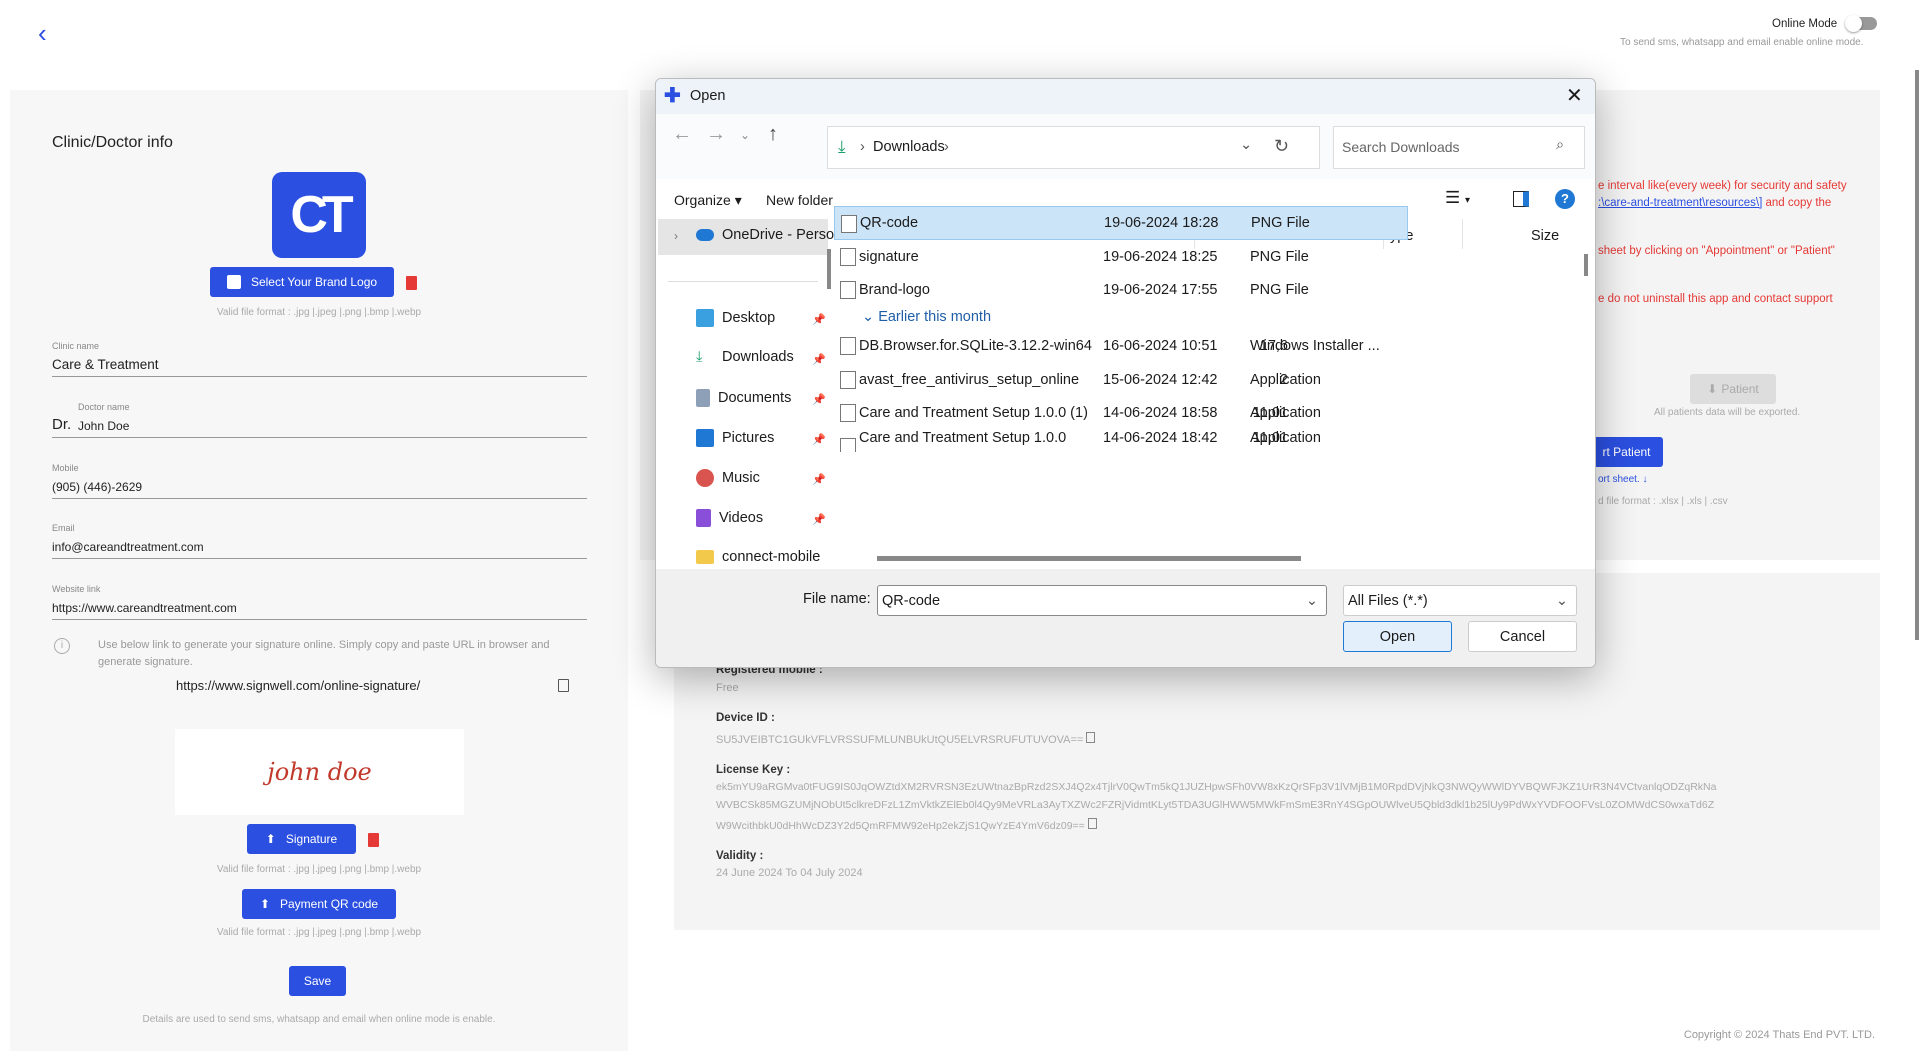 The width and height of the screenshot is (1920, 1051). What do you see at coordinates (1073, 147) in the screenshot?
I see `address-bar: ⤓ › Downloads › ⌄ ↻` at bounding box center [1073, 147].